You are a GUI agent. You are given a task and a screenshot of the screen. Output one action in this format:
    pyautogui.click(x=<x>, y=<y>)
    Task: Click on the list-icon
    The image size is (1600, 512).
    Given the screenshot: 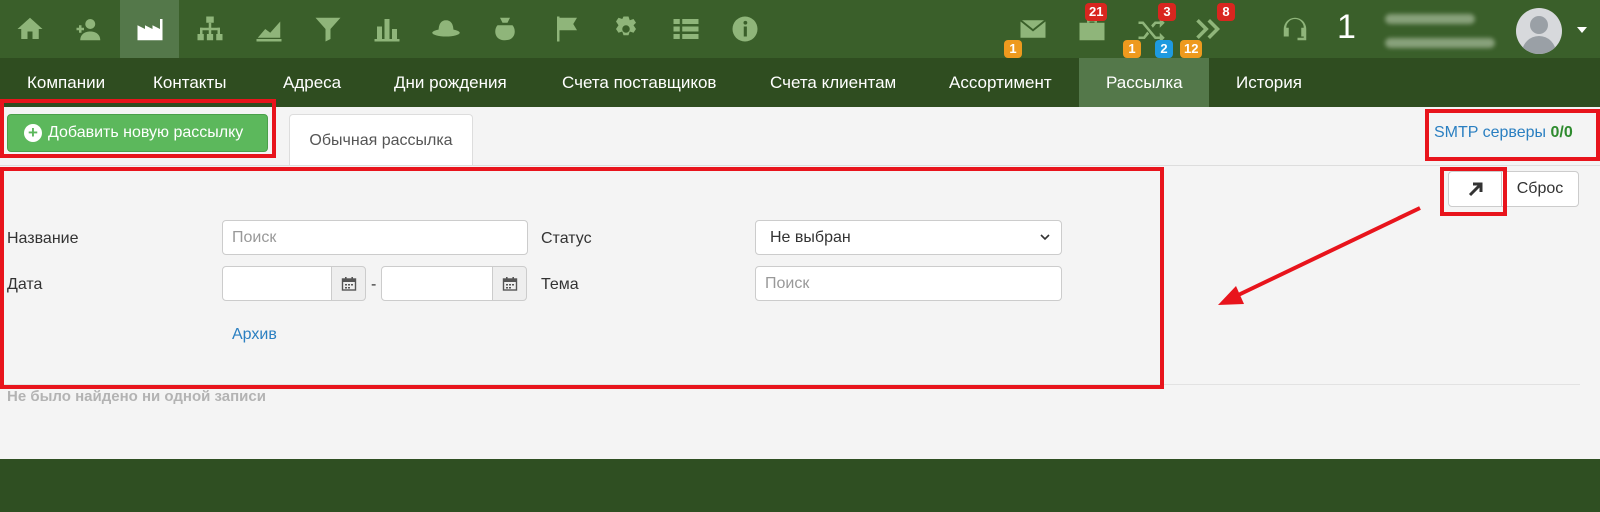 What is the action you would take?
    pyautogui.click(x=685, y=29)
    